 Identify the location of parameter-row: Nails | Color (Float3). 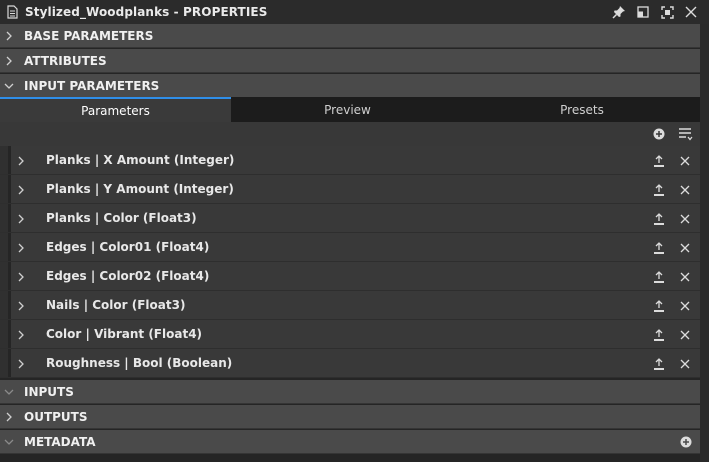
(350, 305).